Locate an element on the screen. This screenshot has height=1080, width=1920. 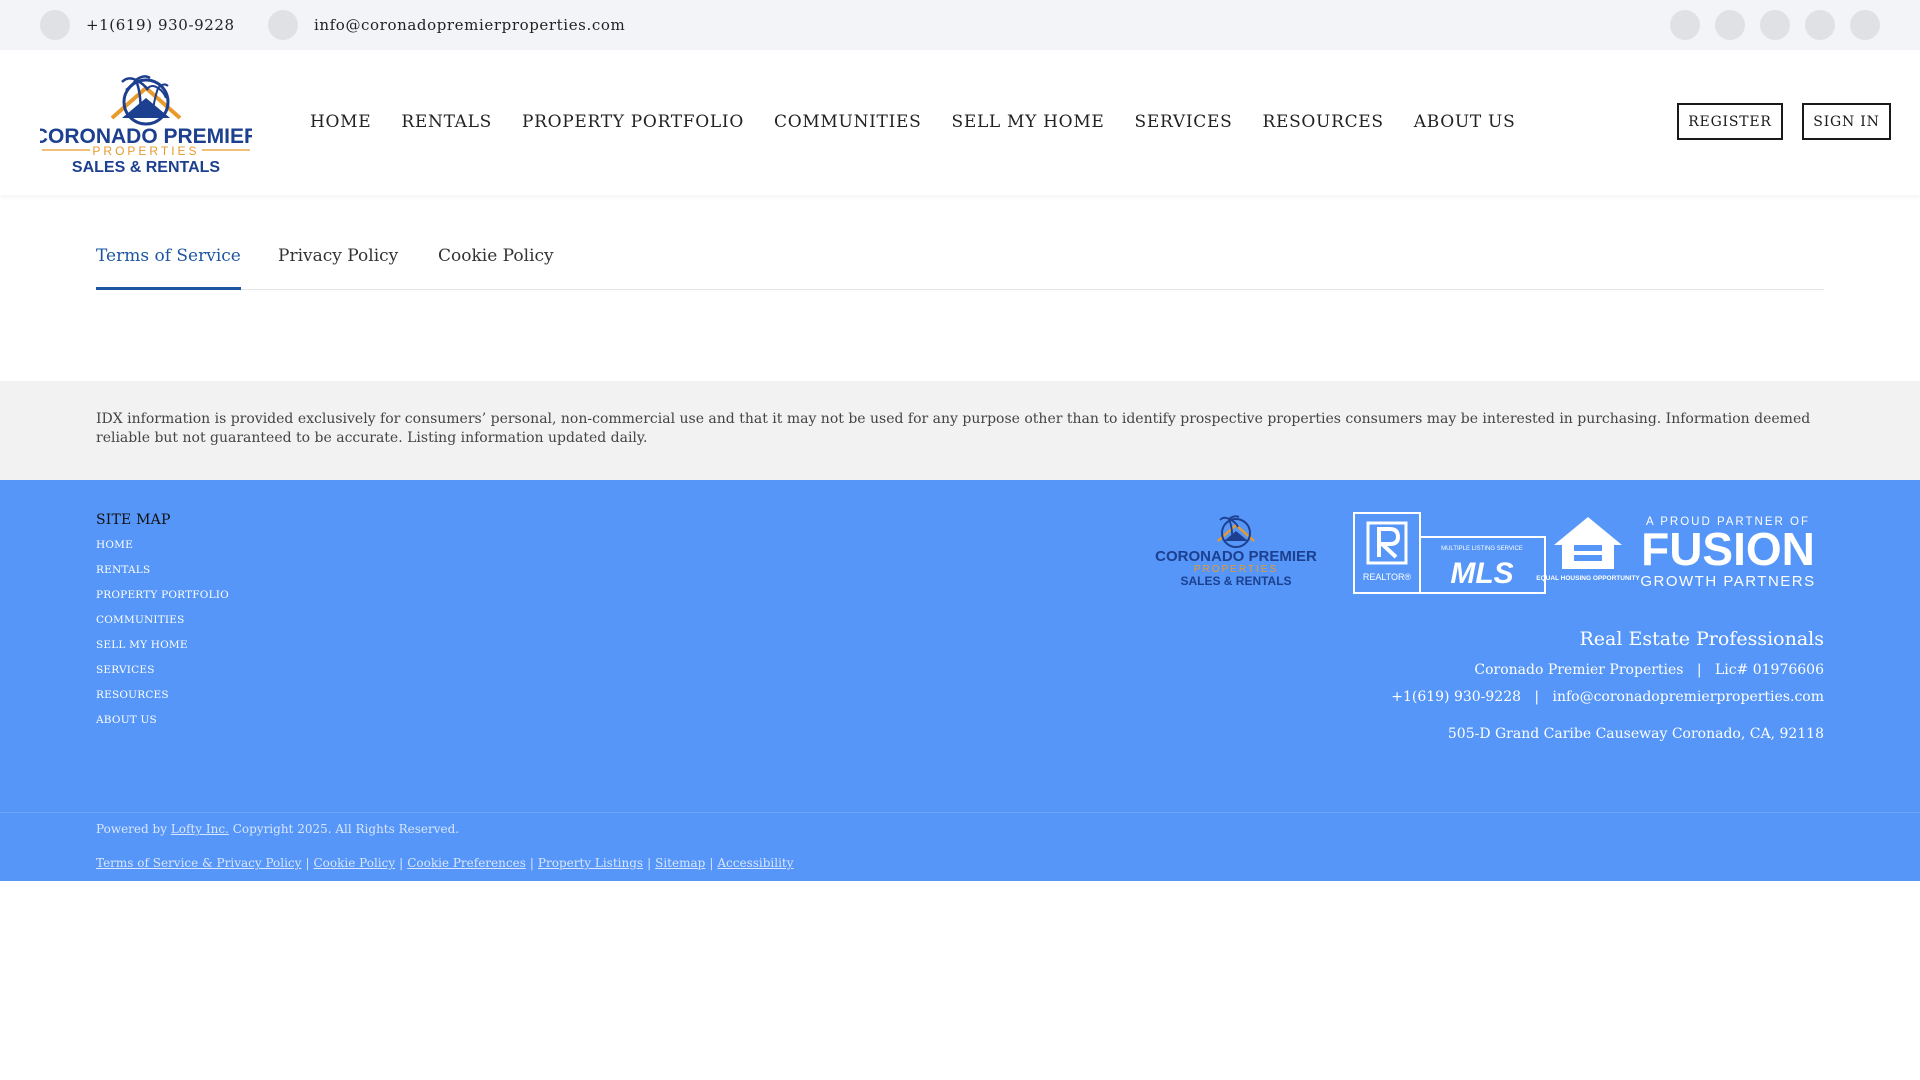
logo-line2: PROPERTIES is located at coordinates (145, 151).